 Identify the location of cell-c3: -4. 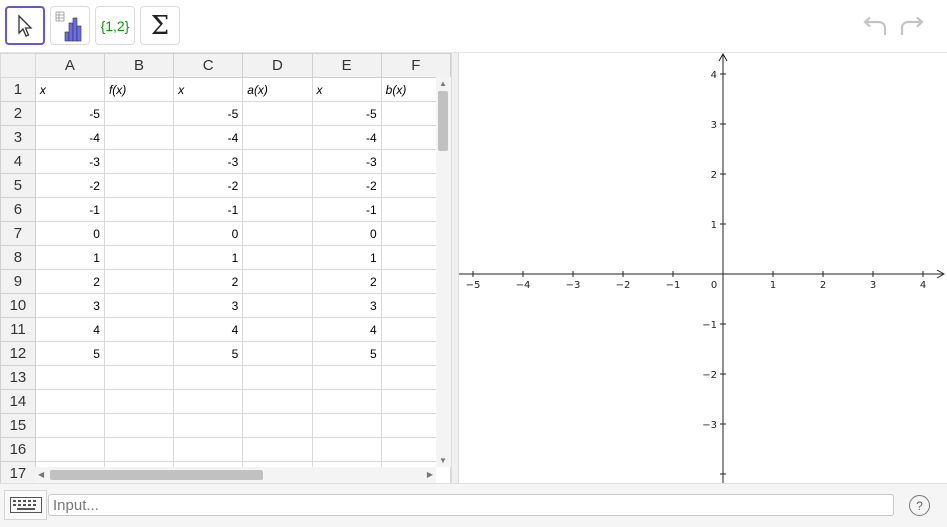
(208, 137).